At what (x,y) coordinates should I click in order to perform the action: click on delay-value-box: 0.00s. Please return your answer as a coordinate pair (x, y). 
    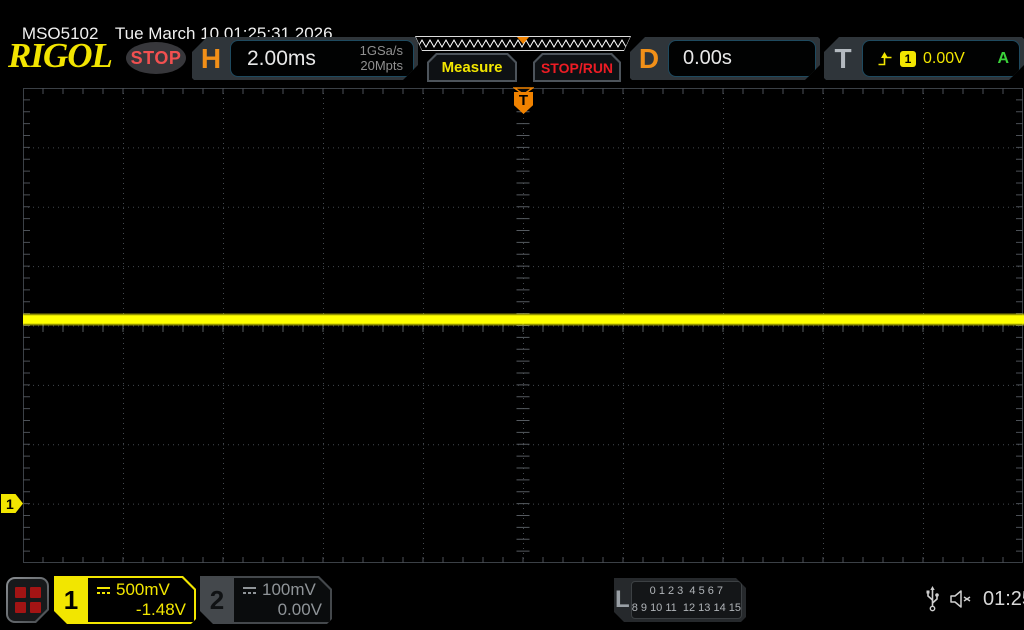
    Looking at the image, I should click on (742, 58).